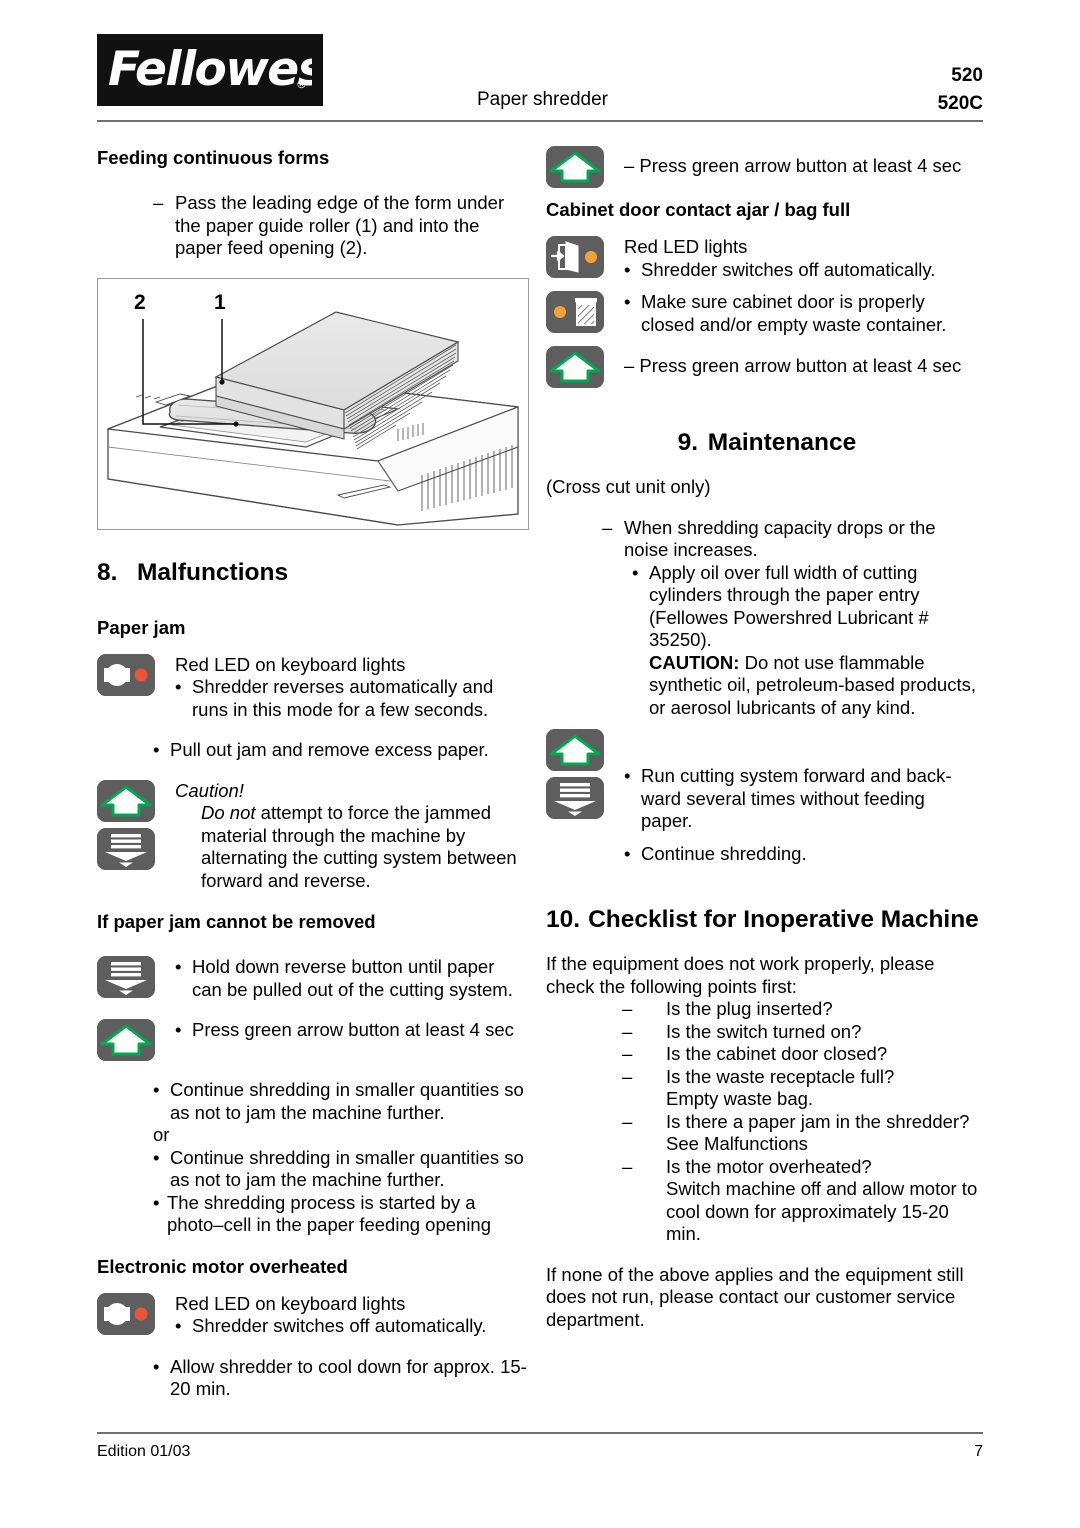 Image resolution: width=1080 pixels, height=1528 pixels. What do you see at coordinates (563, 919) in the screenshot?
I see `section-number-10: 10.` at bounding box center [563, 919].